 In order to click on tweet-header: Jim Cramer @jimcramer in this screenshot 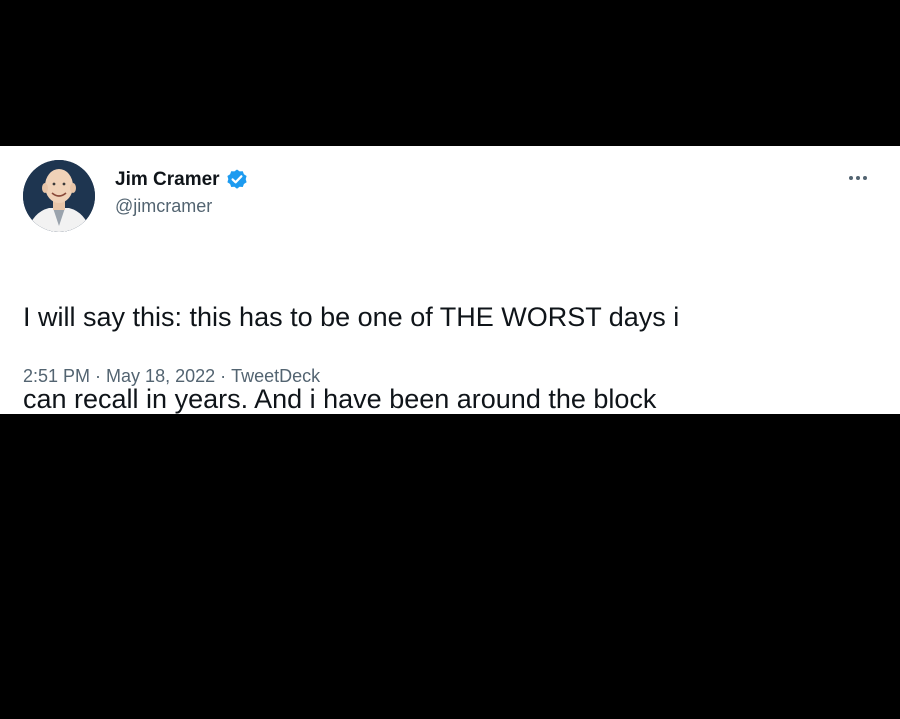, I will do `click(182, 191)`.